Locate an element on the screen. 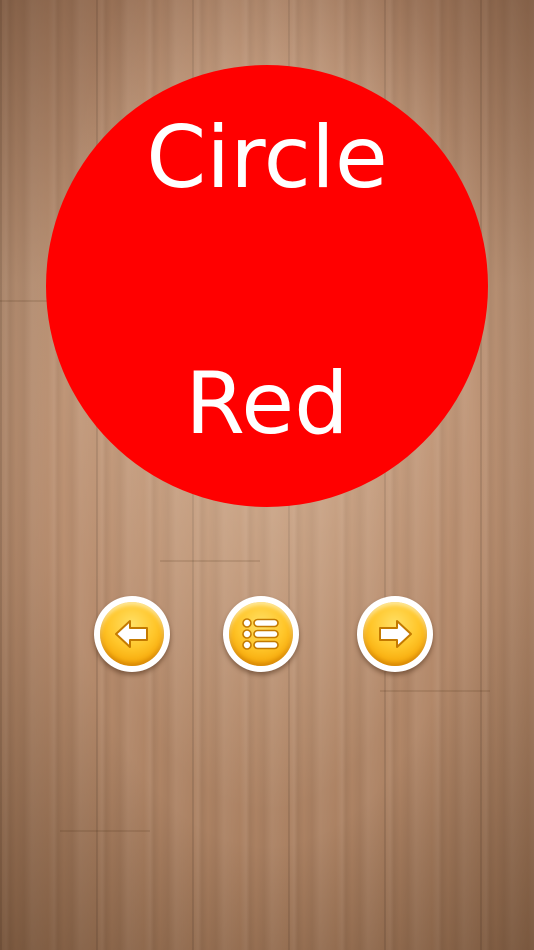 The image size is (534, 950). menu-button-face is located at coordinates (261, 634).